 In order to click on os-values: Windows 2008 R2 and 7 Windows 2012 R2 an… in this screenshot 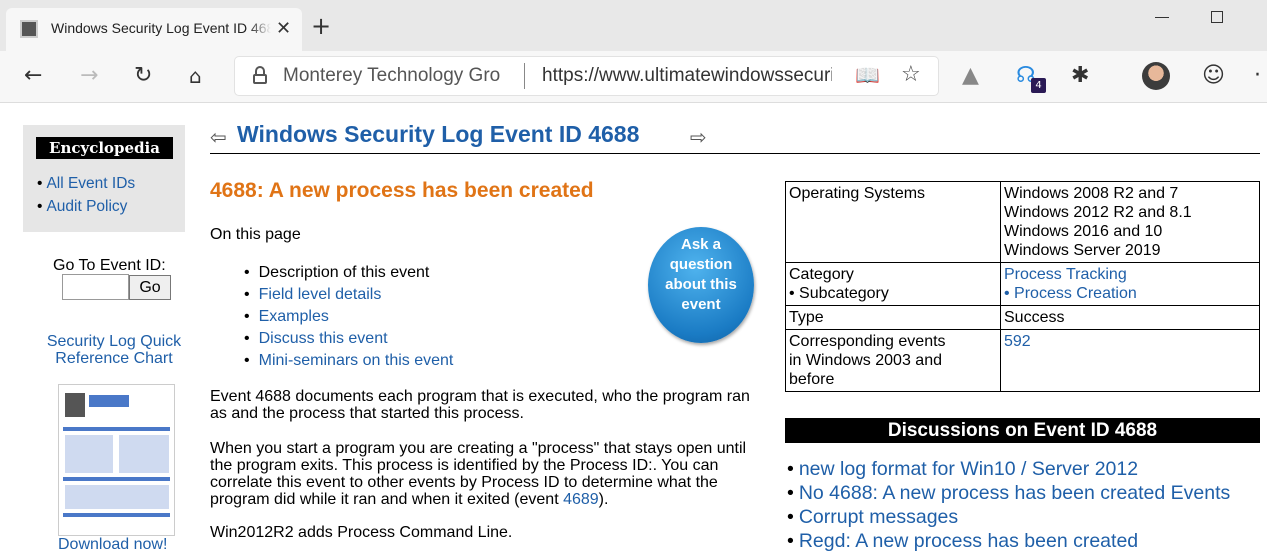, I will do `click(1130, 222)`.